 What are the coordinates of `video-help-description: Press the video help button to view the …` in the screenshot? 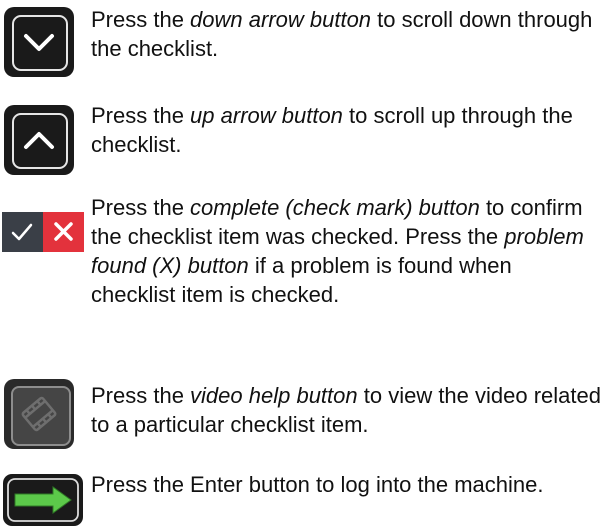 It's located at (346, 410).